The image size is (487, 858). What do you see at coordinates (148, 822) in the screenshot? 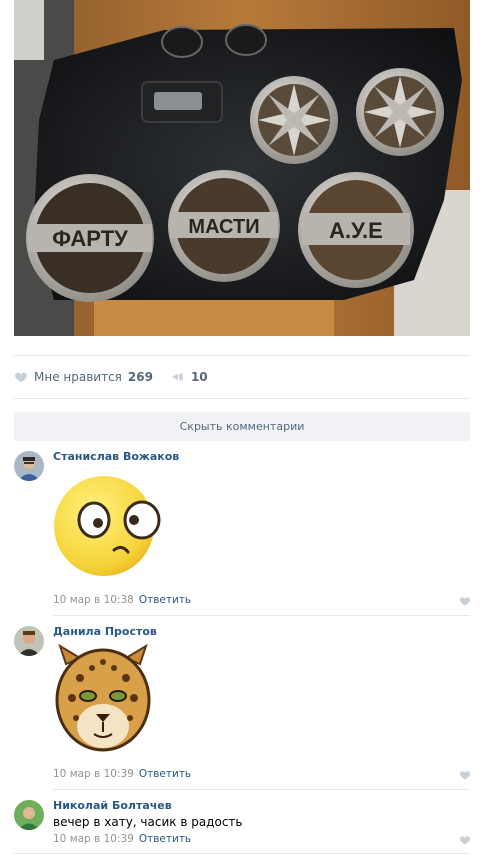
I see `comment-text: вечер в хату, часик в радость` at bounding box center [148, 822].